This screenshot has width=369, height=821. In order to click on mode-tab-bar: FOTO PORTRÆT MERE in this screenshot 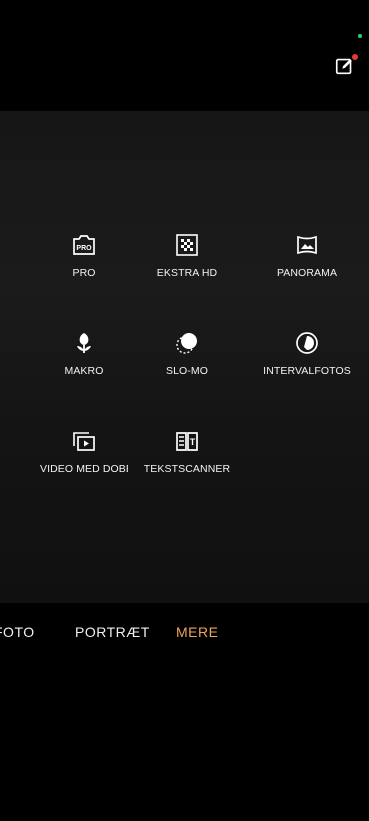, I will do `click(184, 633)`.